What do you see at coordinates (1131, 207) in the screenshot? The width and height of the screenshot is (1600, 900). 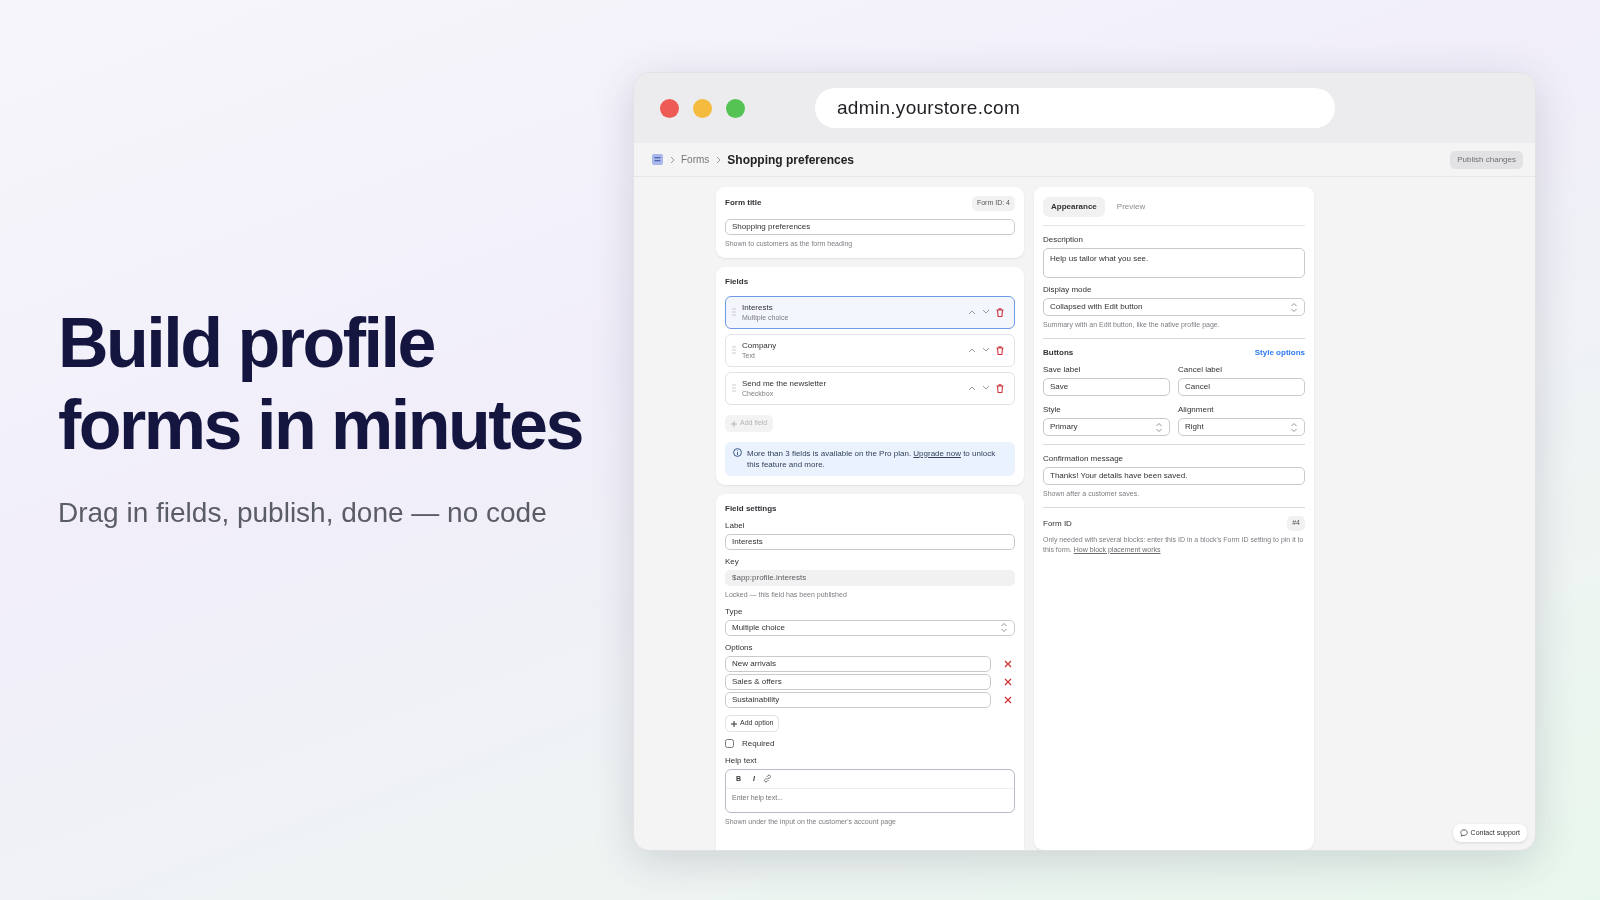 I see `tab: Preview` at bounding box center [1131, 207].